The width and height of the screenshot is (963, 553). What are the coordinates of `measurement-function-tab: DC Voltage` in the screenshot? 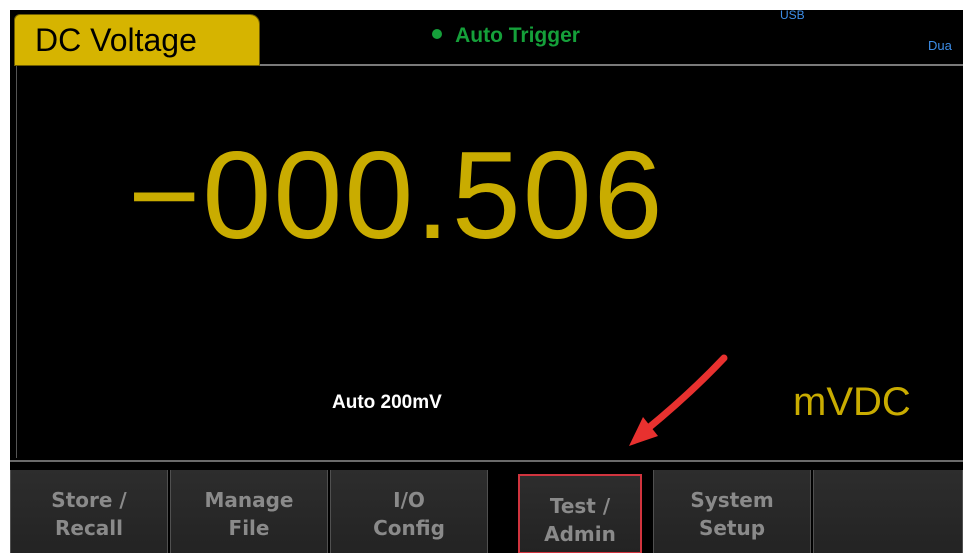 It's located at (137, 40).